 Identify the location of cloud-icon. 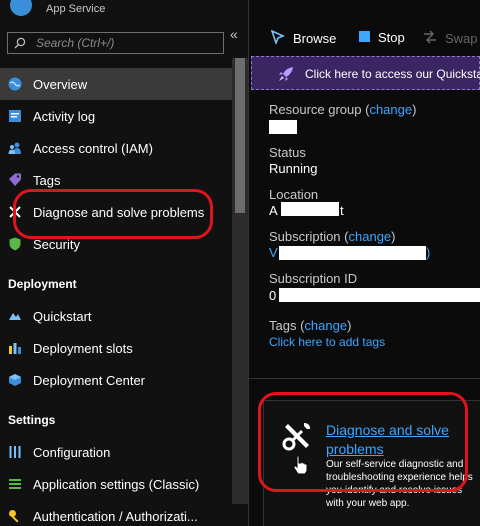
(15, 316).